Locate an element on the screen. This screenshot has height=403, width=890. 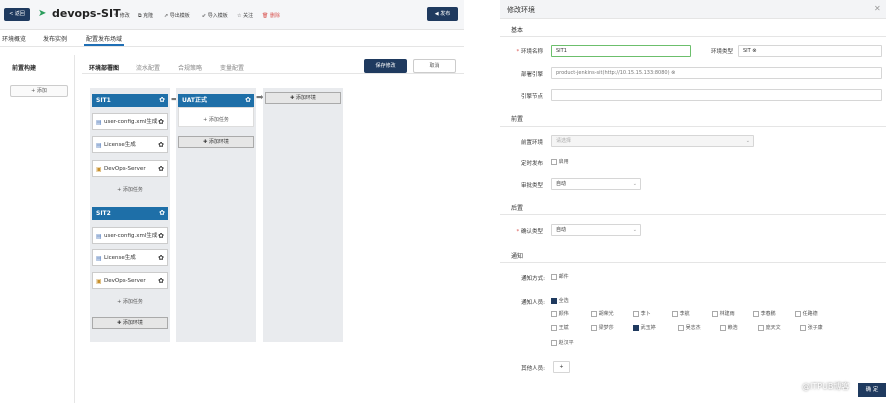
schedule-checkbox: 启用 is located at coordinates (560, 161).